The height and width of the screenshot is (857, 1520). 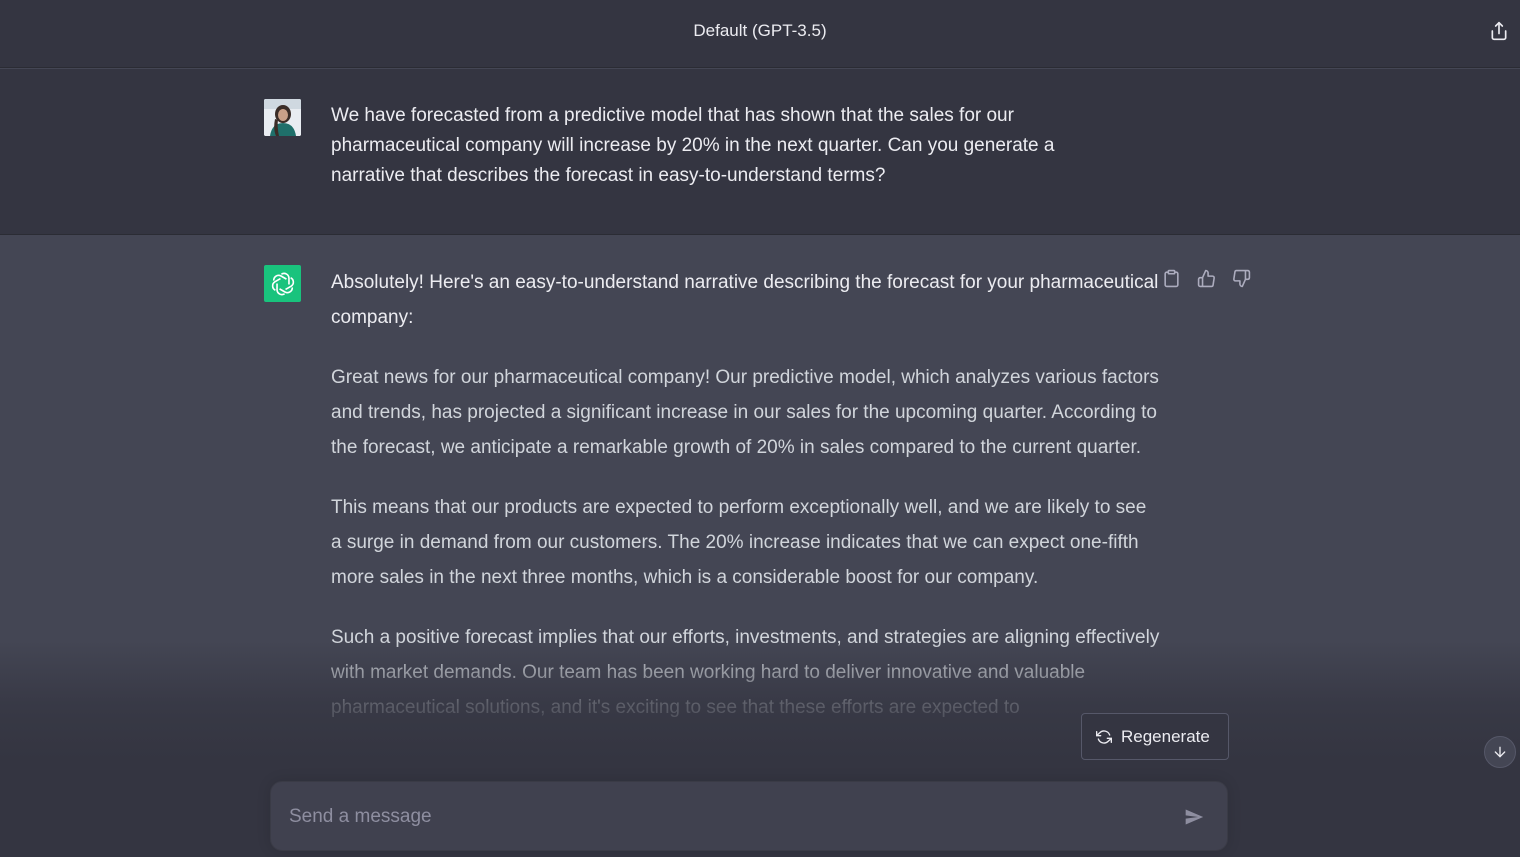 I want to click on copy-button, so click(x=1171, y=278).